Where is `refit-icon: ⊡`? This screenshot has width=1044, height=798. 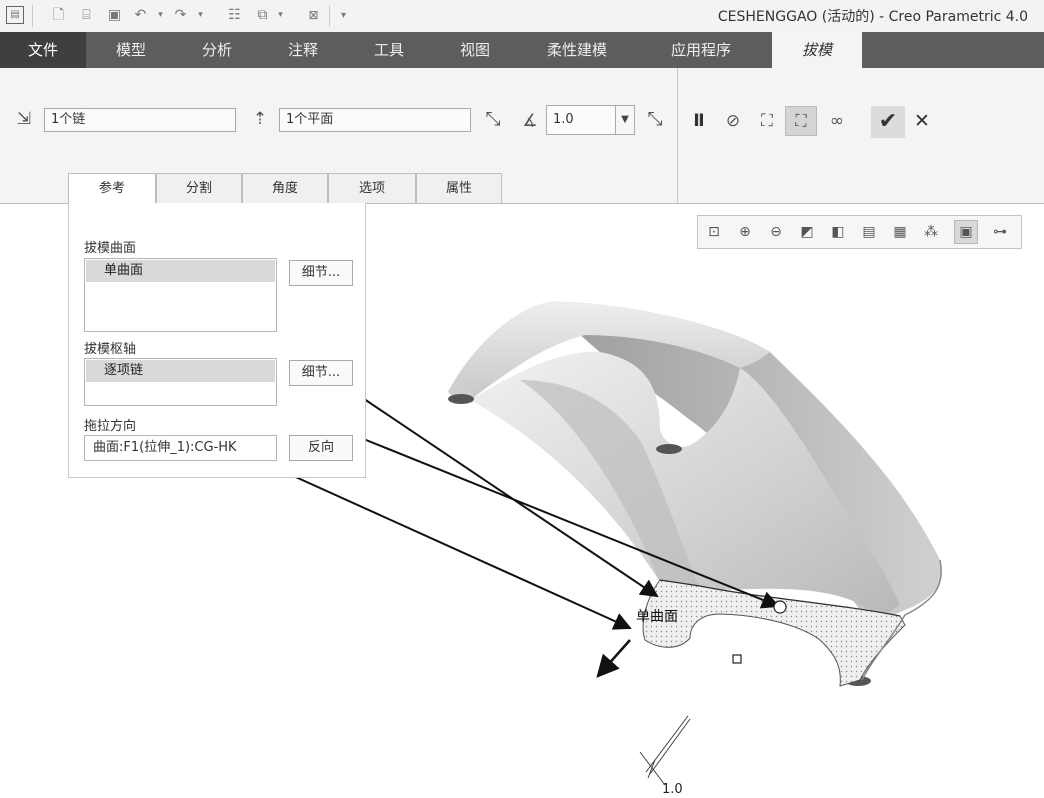 refit-icon: ⊡ is located at coordinates (714, 232).